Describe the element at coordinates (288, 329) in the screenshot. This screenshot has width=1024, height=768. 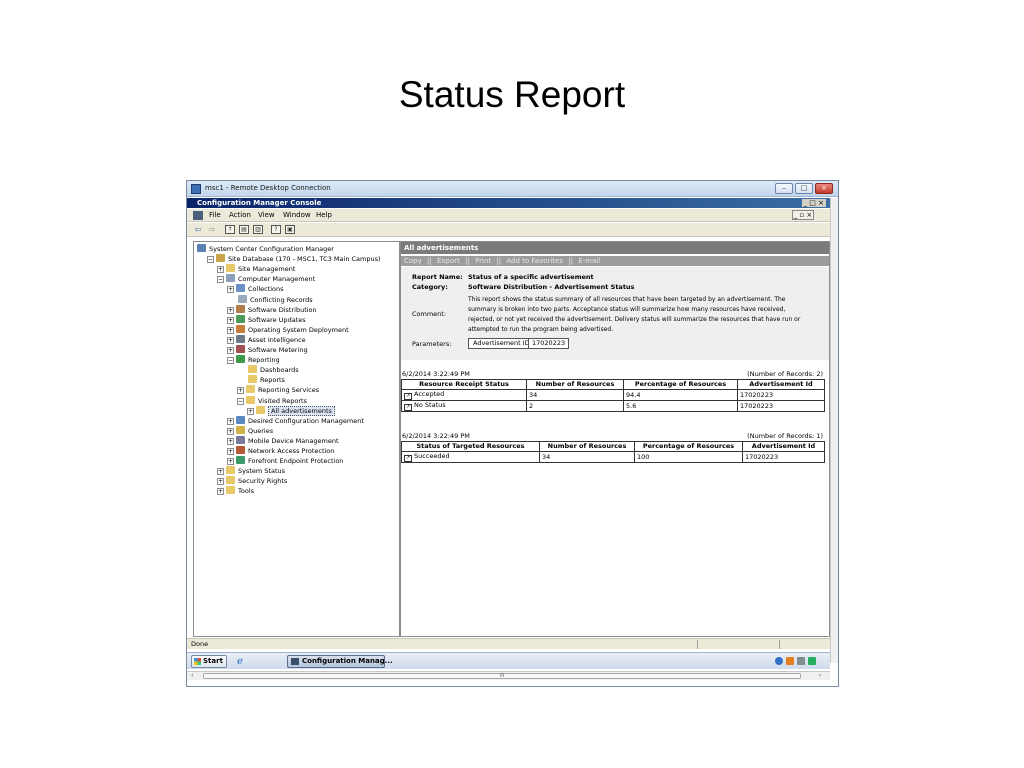
I see `tree-item: + Operating System Deployment` at that location.